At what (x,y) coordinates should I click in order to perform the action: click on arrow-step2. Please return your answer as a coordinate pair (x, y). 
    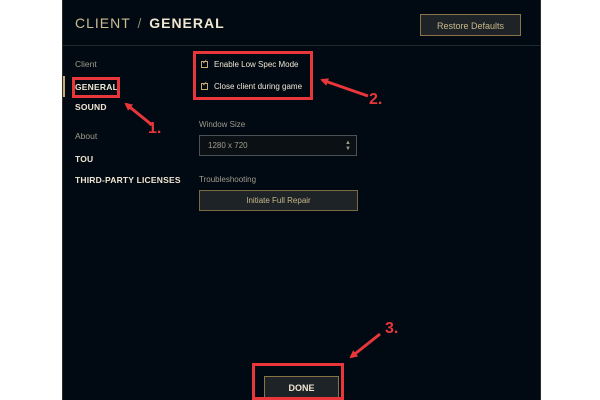
    Looking at the image, I should click on (344, 88).